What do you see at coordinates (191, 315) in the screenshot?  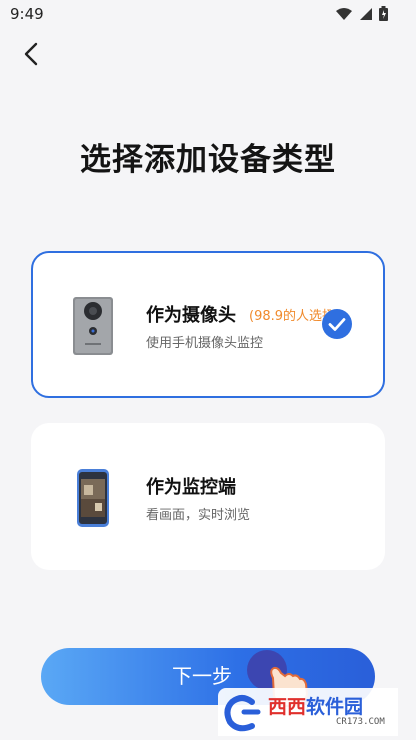 I see `option-name: 作为摄像头` at bounding box center [191, 315].